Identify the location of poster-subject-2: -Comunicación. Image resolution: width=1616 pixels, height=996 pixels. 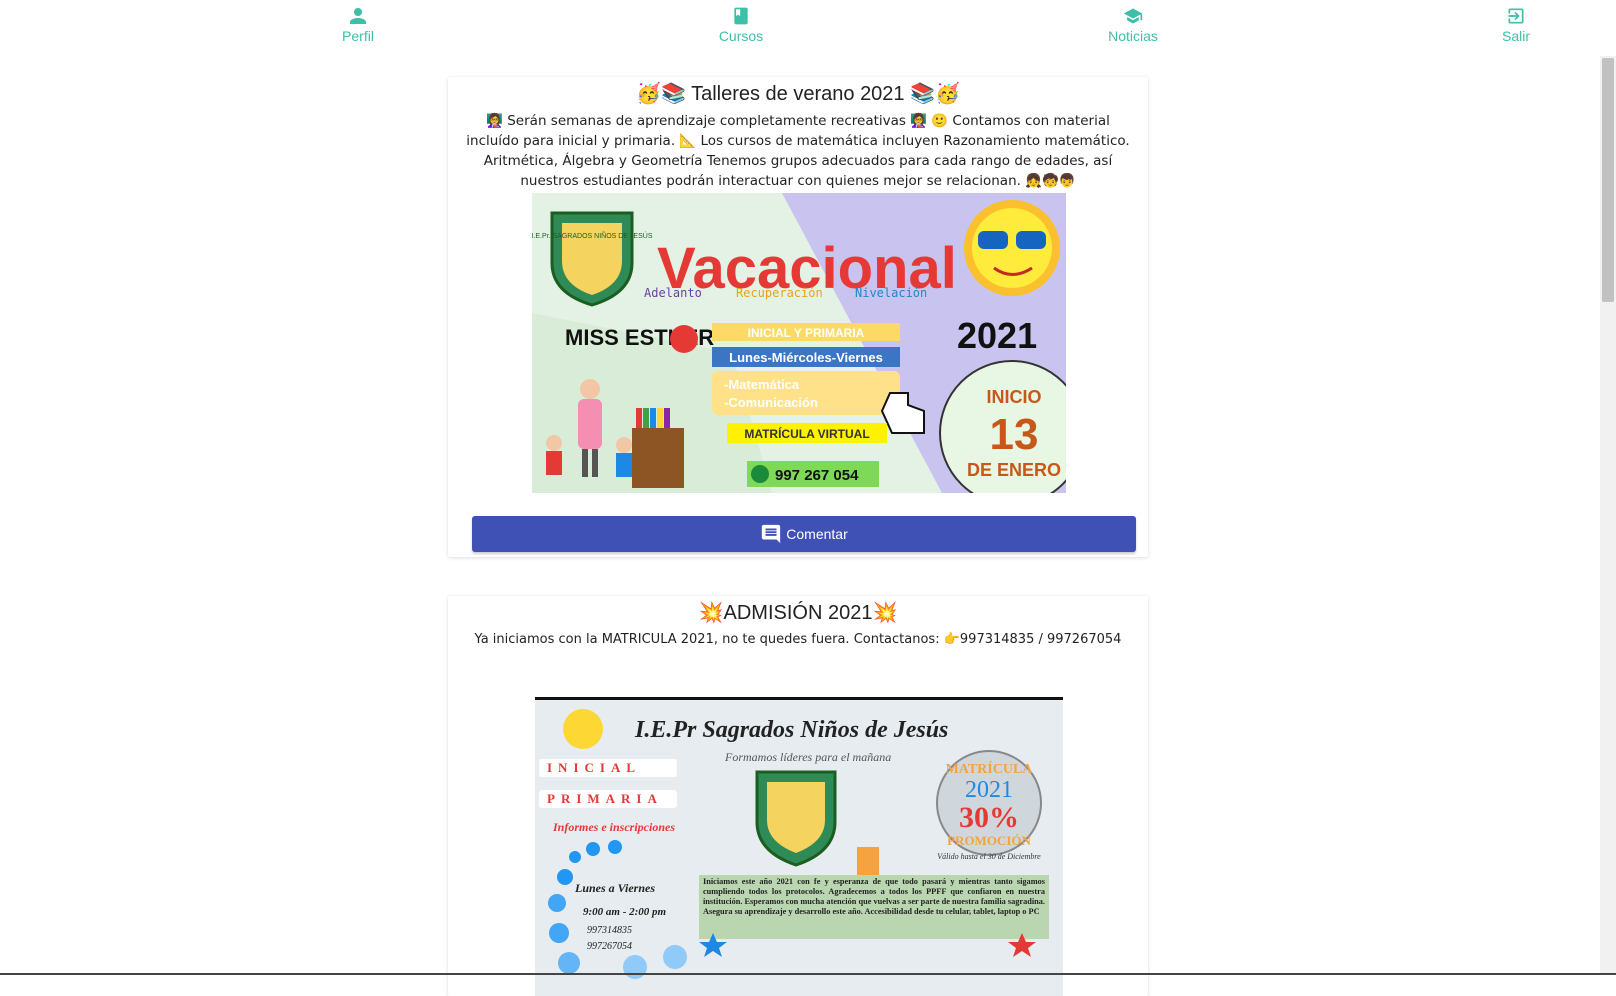
(771, 402).